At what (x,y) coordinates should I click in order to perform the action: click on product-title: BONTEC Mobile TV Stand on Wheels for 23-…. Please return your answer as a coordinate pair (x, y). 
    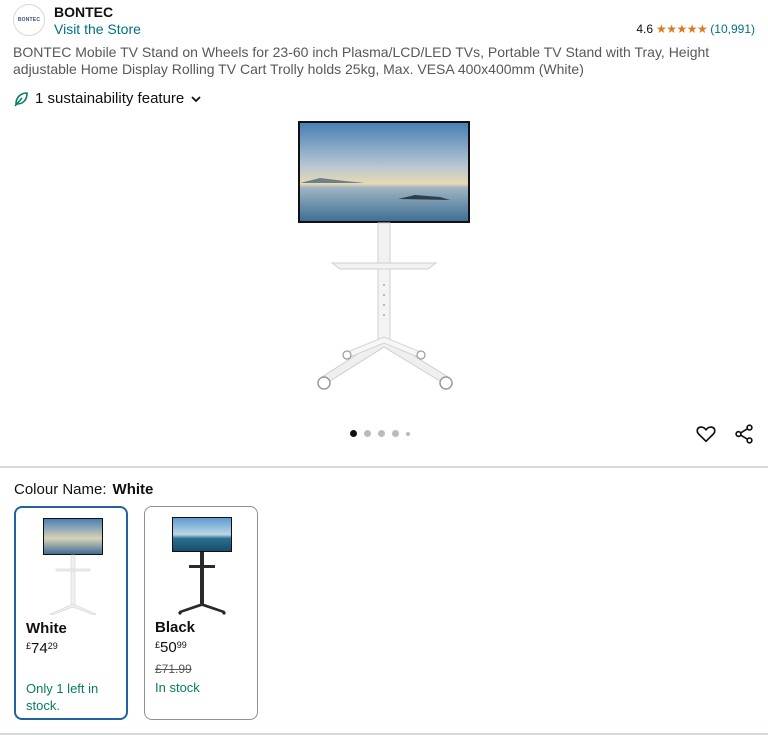
    Looking at the image, I should click on (361, 60).